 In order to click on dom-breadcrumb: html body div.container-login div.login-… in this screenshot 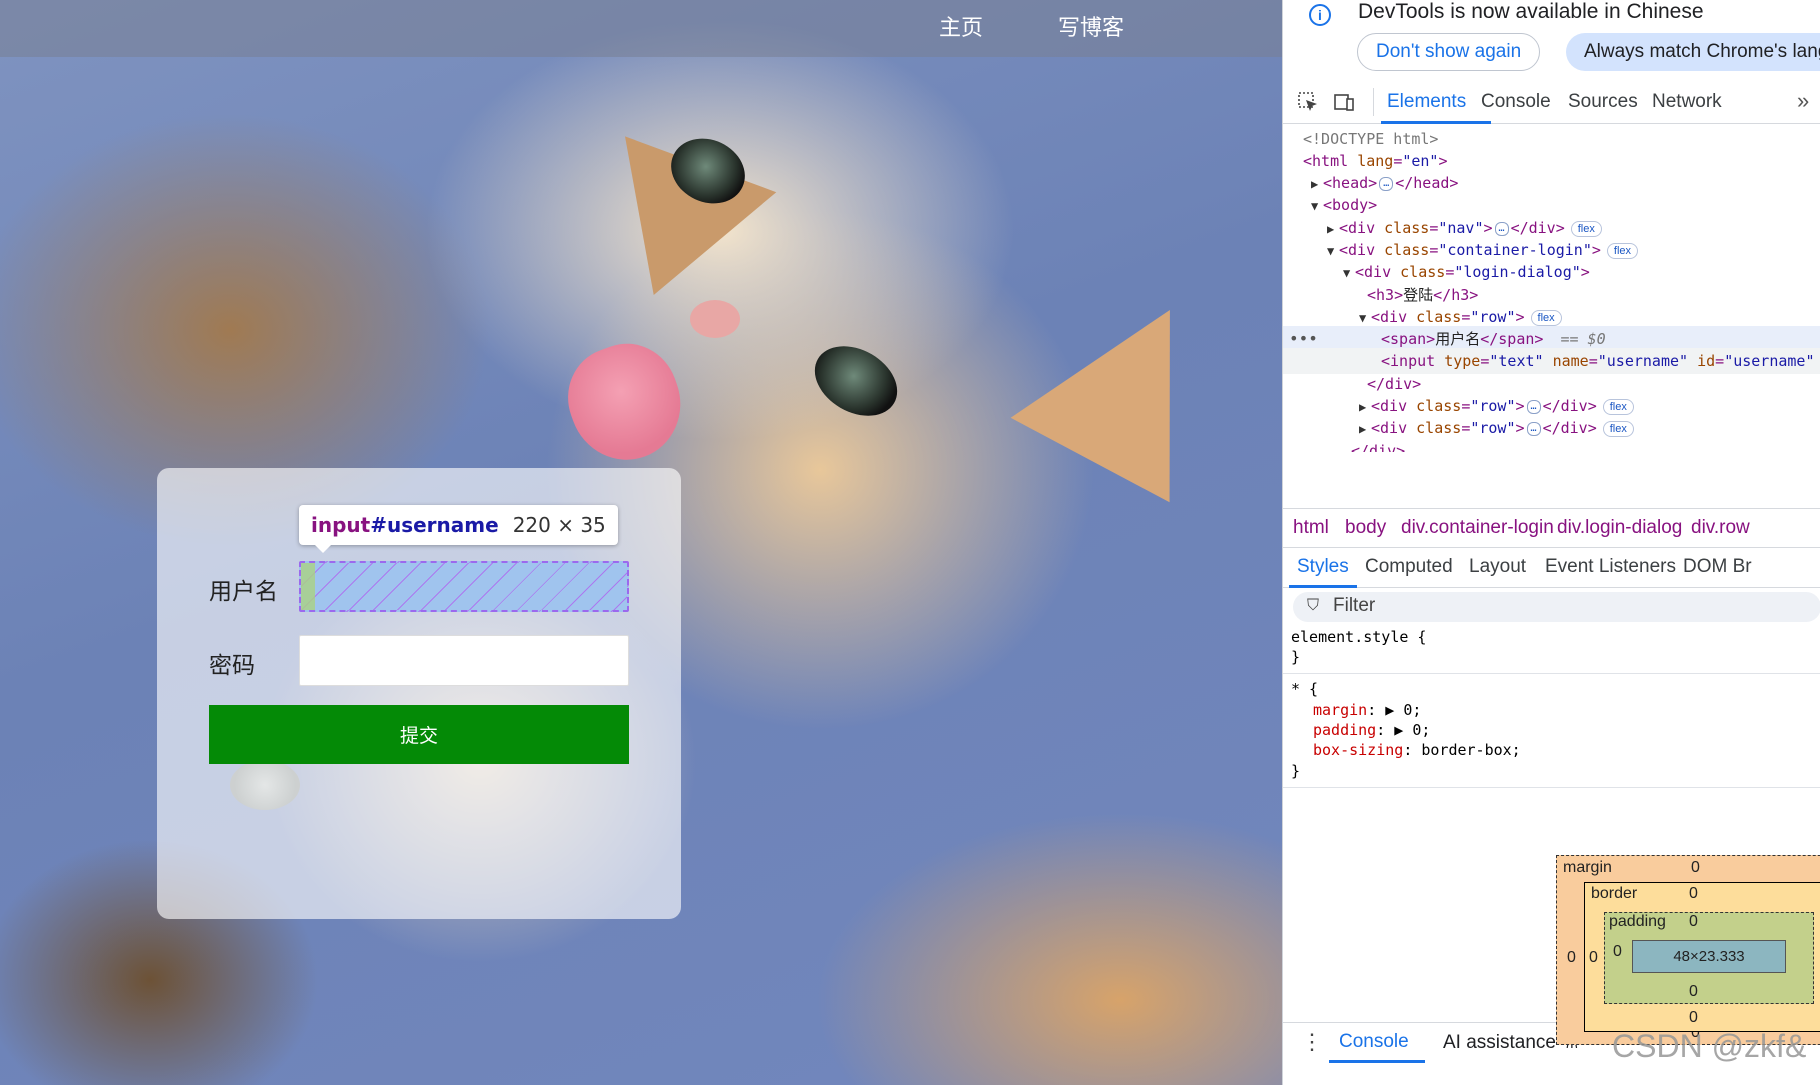, I will do `click(1551, 528)`.